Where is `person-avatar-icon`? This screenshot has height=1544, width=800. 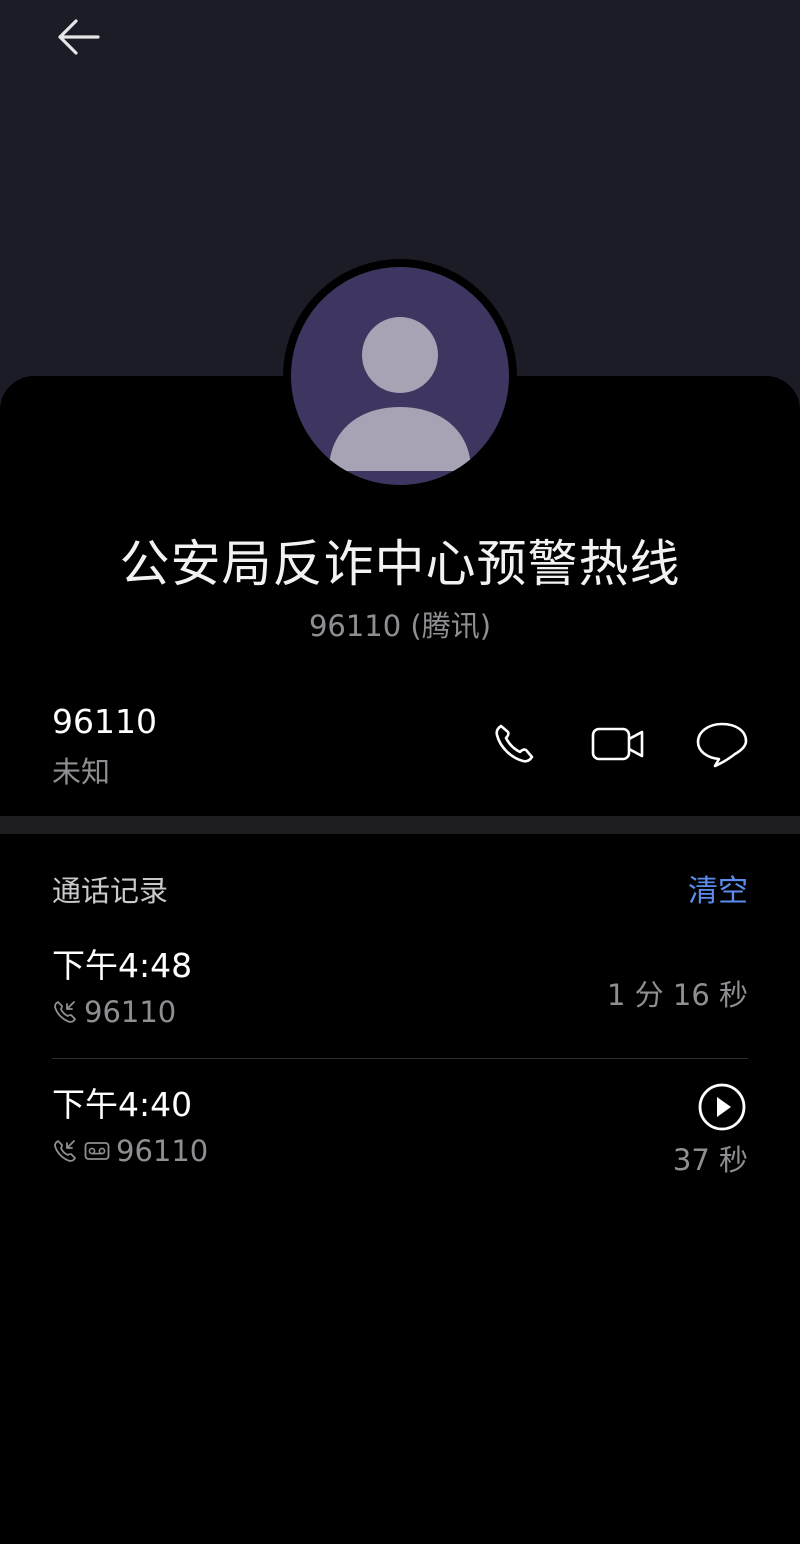
person-avatar-icon is located at coordinates (400, 376).